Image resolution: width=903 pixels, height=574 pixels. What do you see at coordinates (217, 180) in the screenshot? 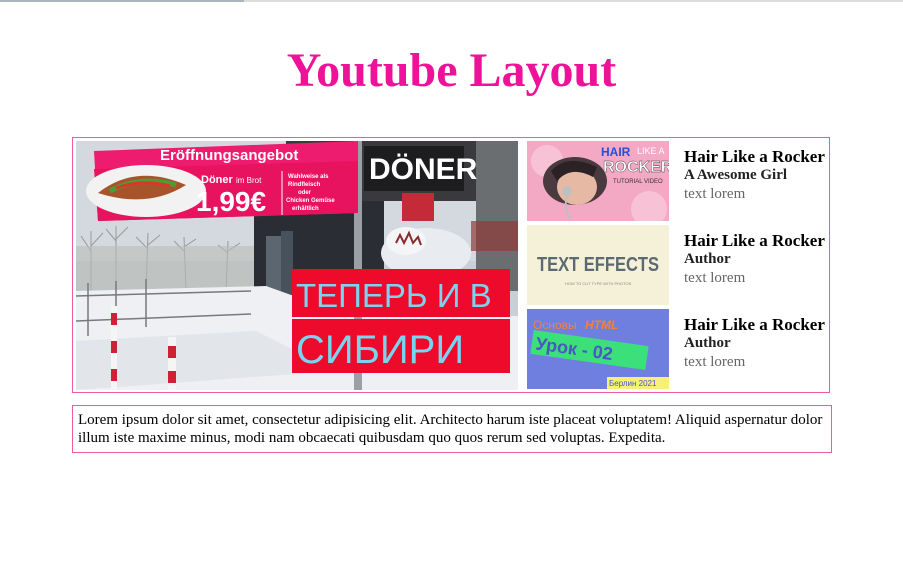
I see `banner-product-a: Döner` at bounding box center [217, 180].